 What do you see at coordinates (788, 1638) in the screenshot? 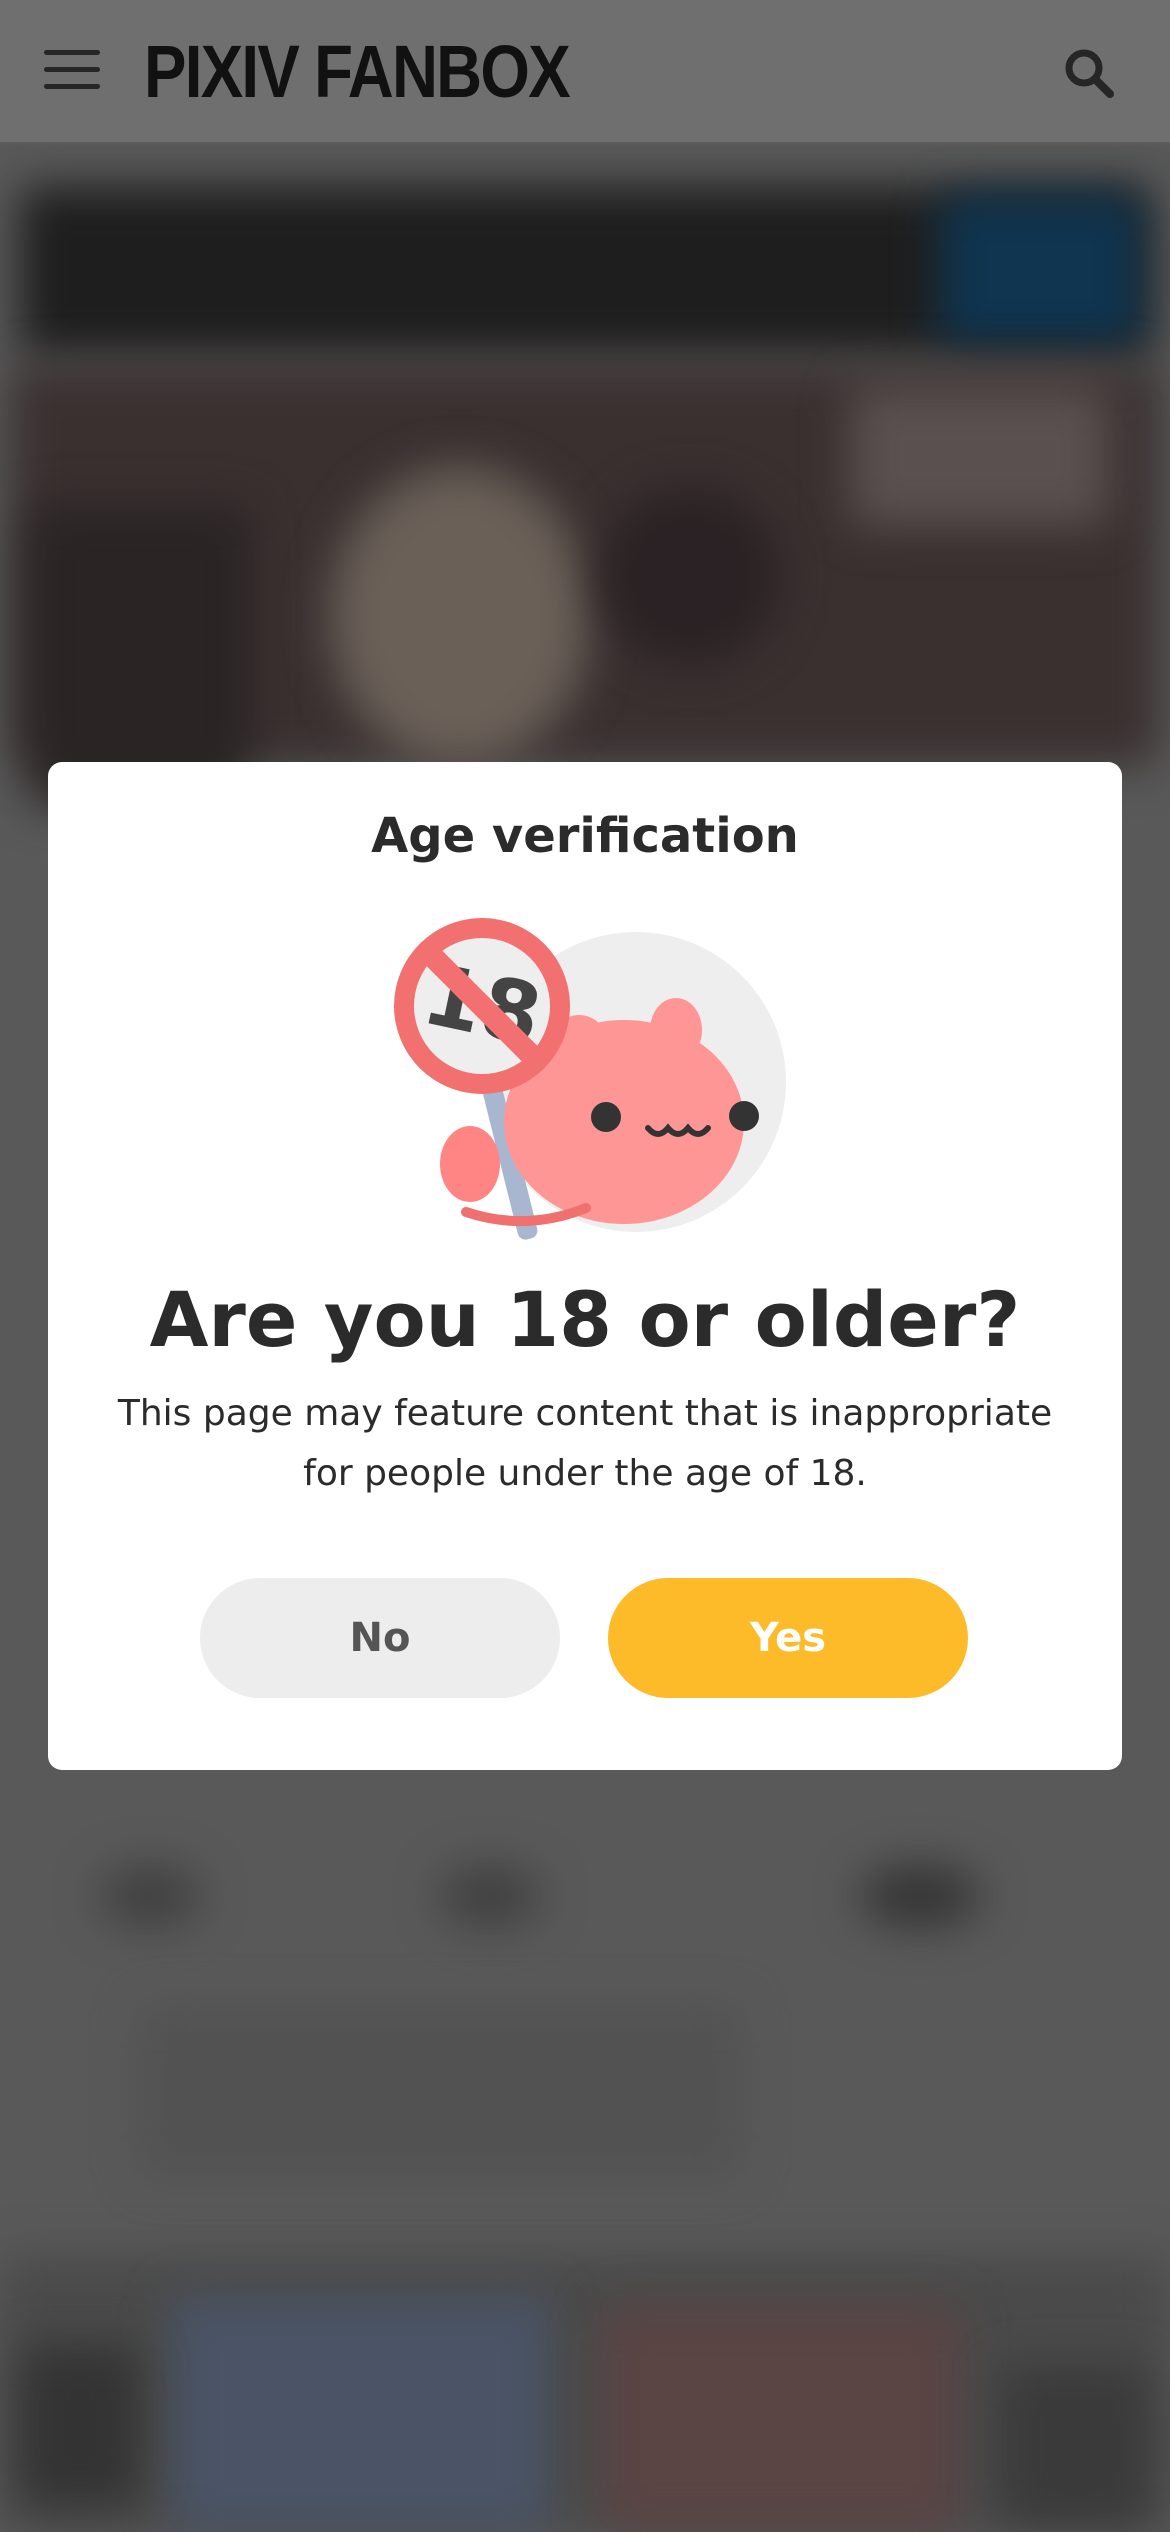
I see `yes-button: Yes` at bounding box center [788, 1638].